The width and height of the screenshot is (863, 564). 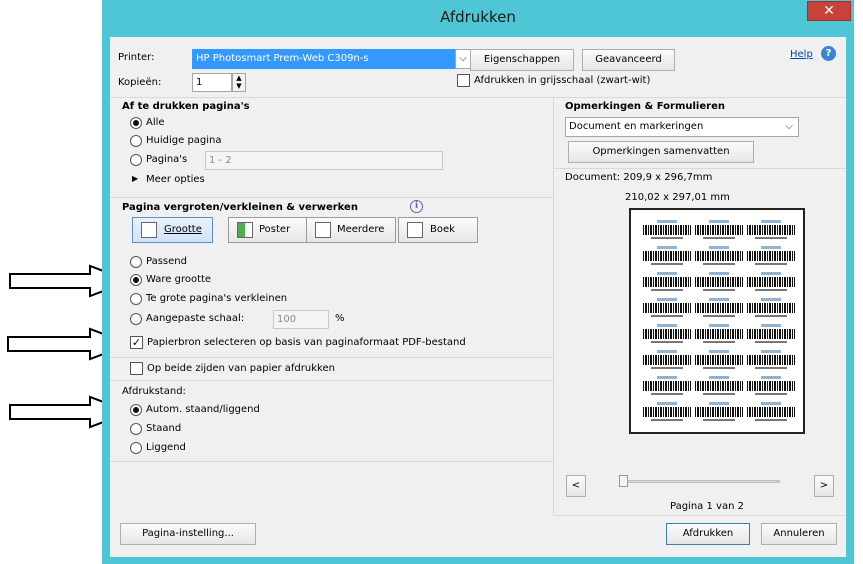 I want to click on summarize-comments-button: Opmerkingen samenvatten, so click(x=661, y=152).